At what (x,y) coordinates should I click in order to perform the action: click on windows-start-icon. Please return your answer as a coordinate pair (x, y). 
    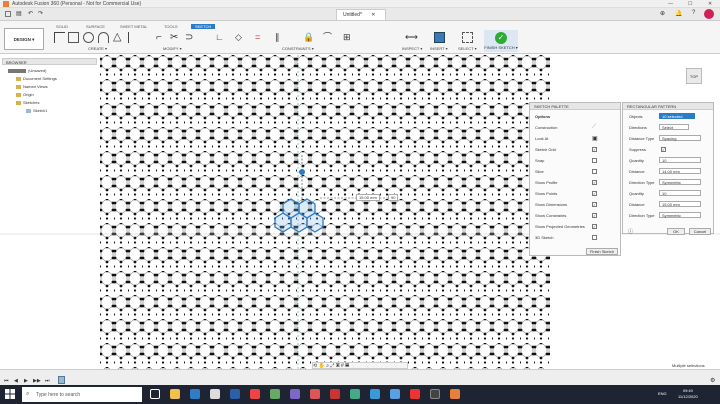
    Looking at the image, I should click on (10, 394).